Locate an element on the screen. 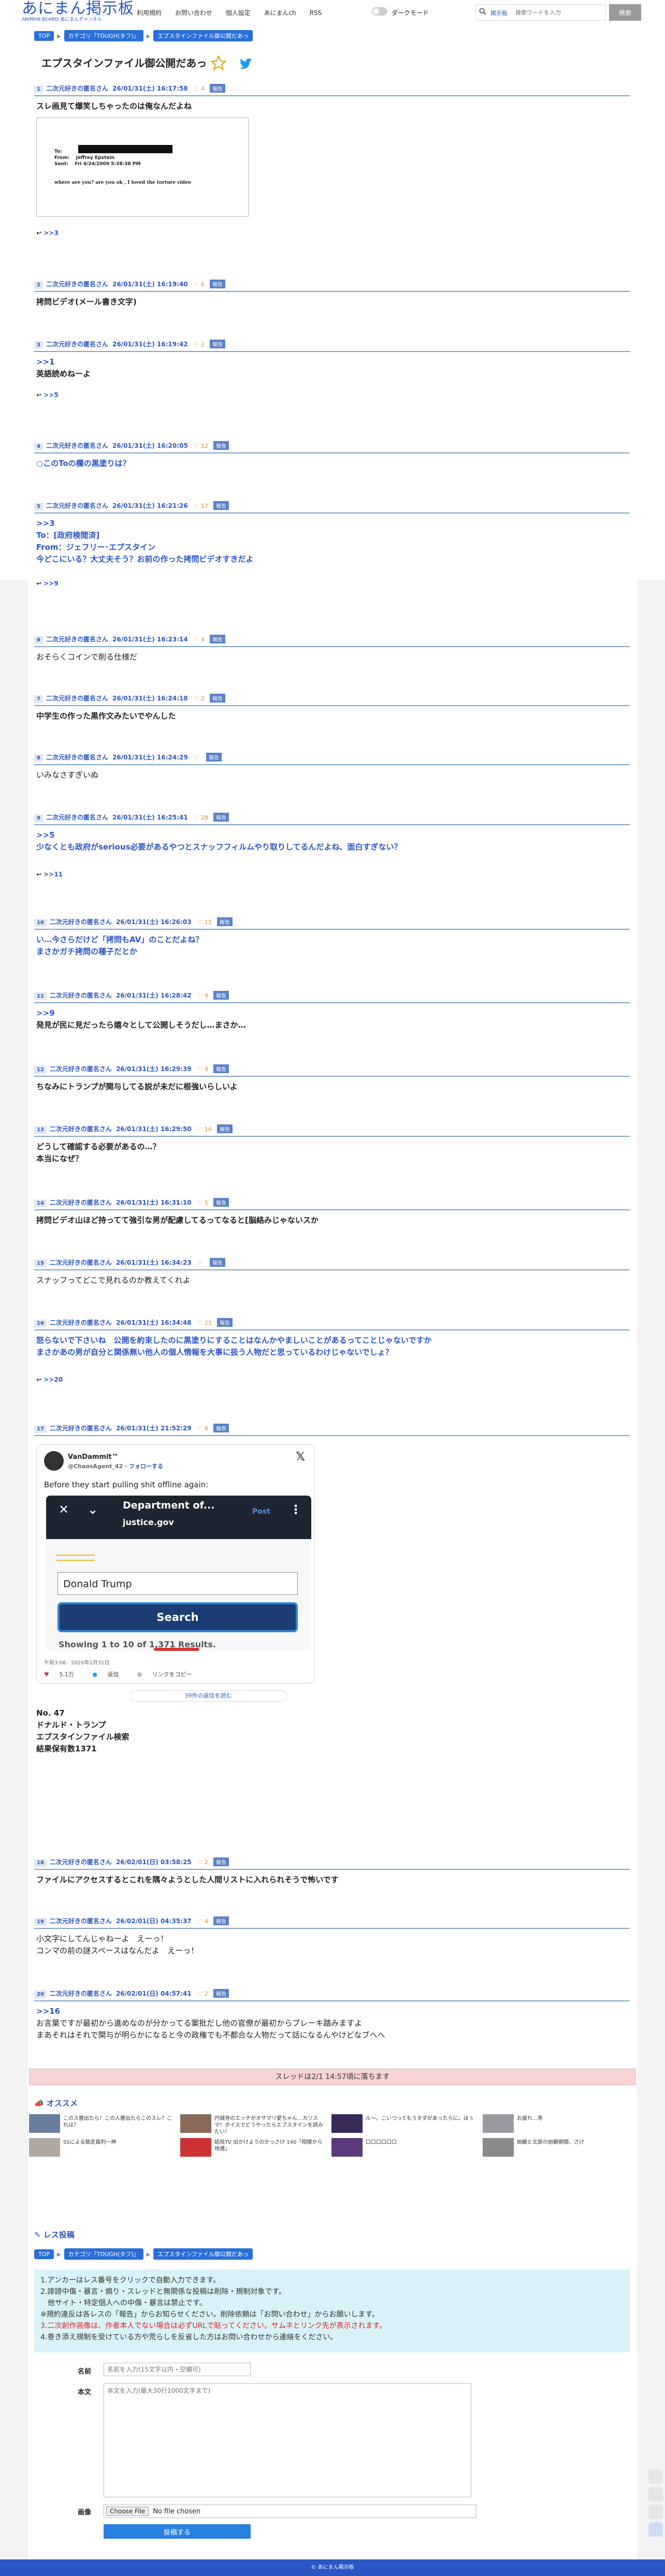 Image resolution: width=665 pixels, height=2576 pixels. post-number: 8 is located at coordinates (38, 758).